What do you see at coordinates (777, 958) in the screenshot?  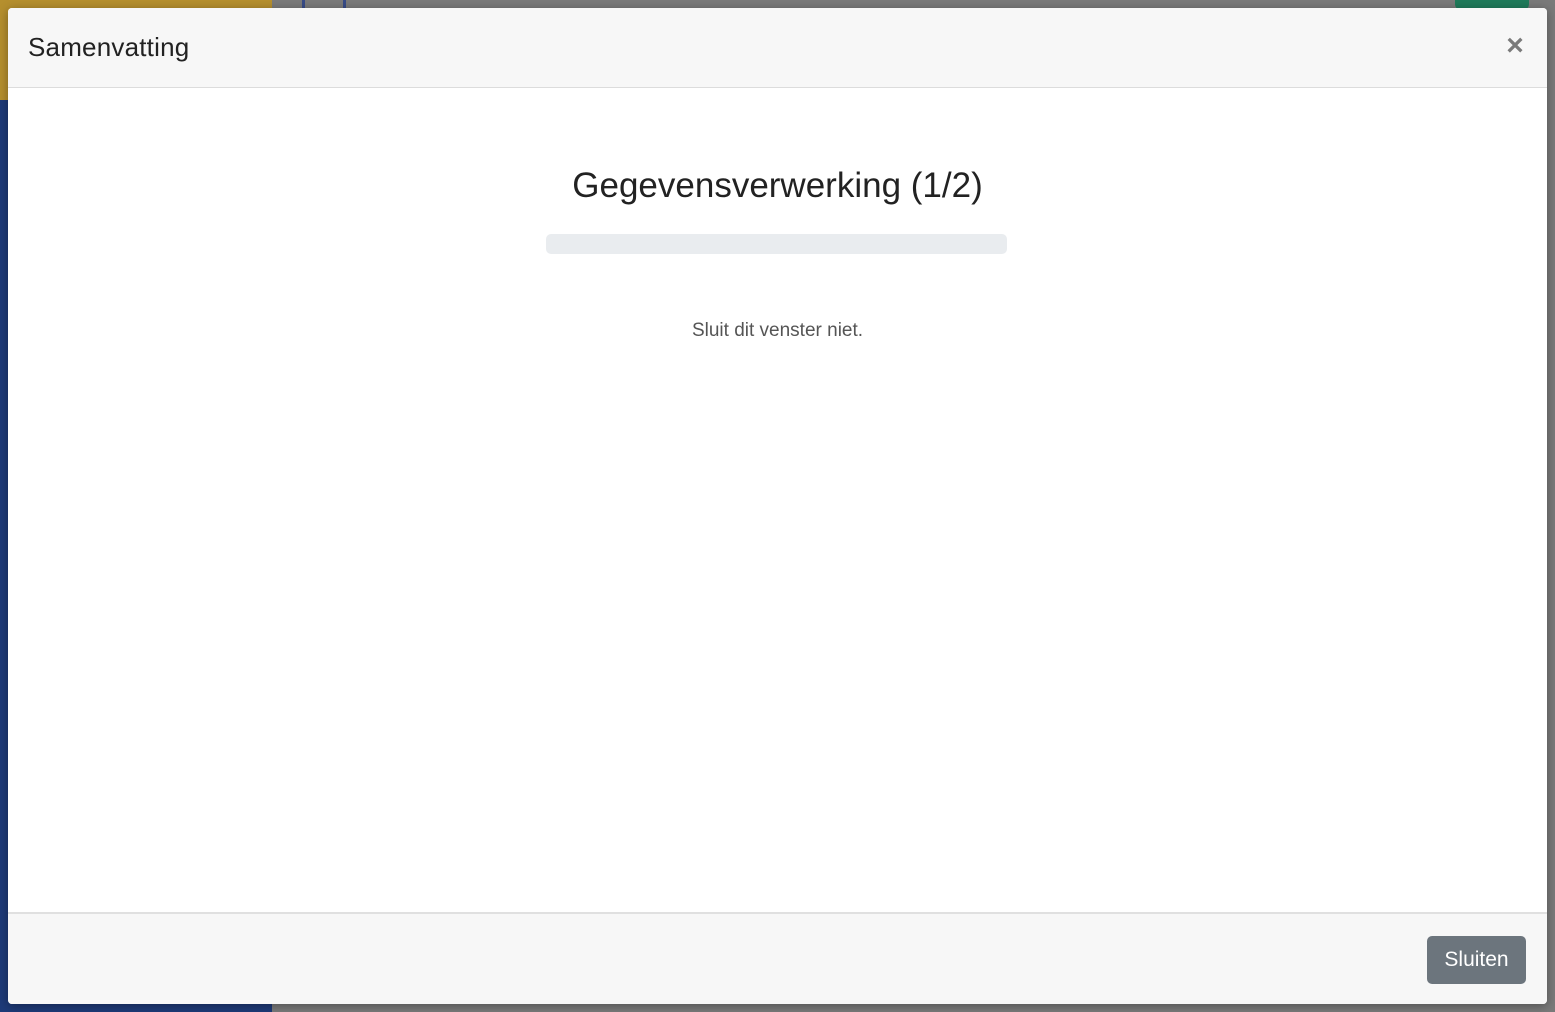 I see `modal-footer: Sluiten` at bounding box center [777, 958].